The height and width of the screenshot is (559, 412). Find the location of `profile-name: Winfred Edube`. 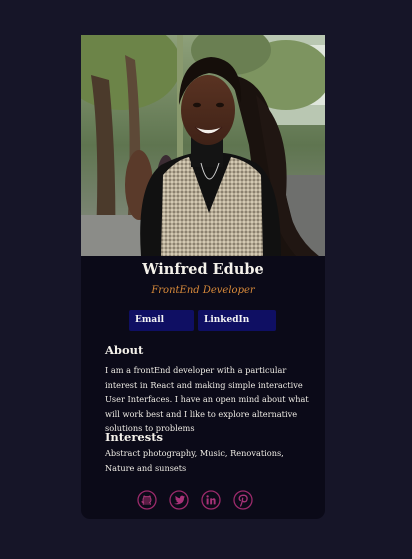

profile-name: Winfred Edube is located at coordinates (203, 269).